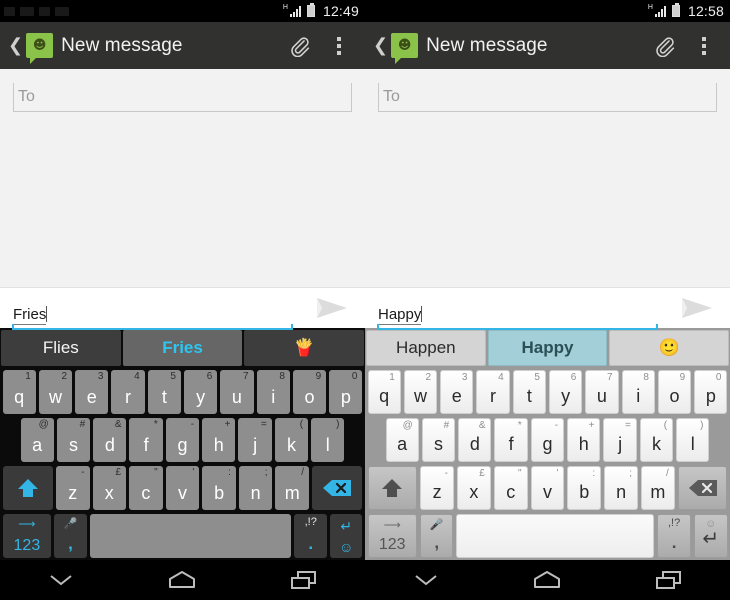  What do you see at coordinates (346, 536) in the screenshot?
I see `enter-key: ↵ ☺` at bounding box center [346, 536].